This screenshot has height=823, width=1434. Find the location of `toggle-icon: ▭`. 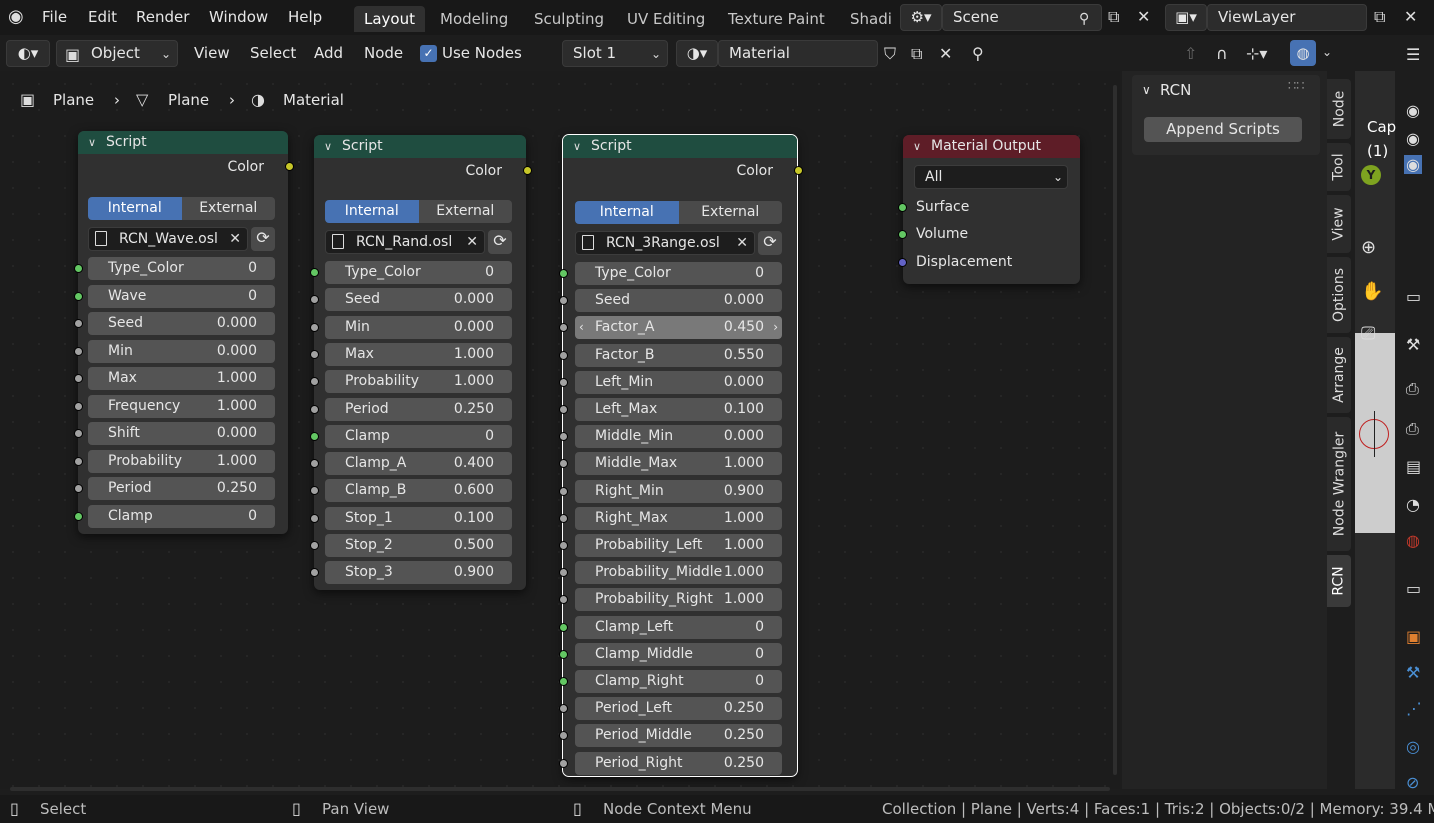

toggle-icon: ▭ is located at coordinates (1413, 296).